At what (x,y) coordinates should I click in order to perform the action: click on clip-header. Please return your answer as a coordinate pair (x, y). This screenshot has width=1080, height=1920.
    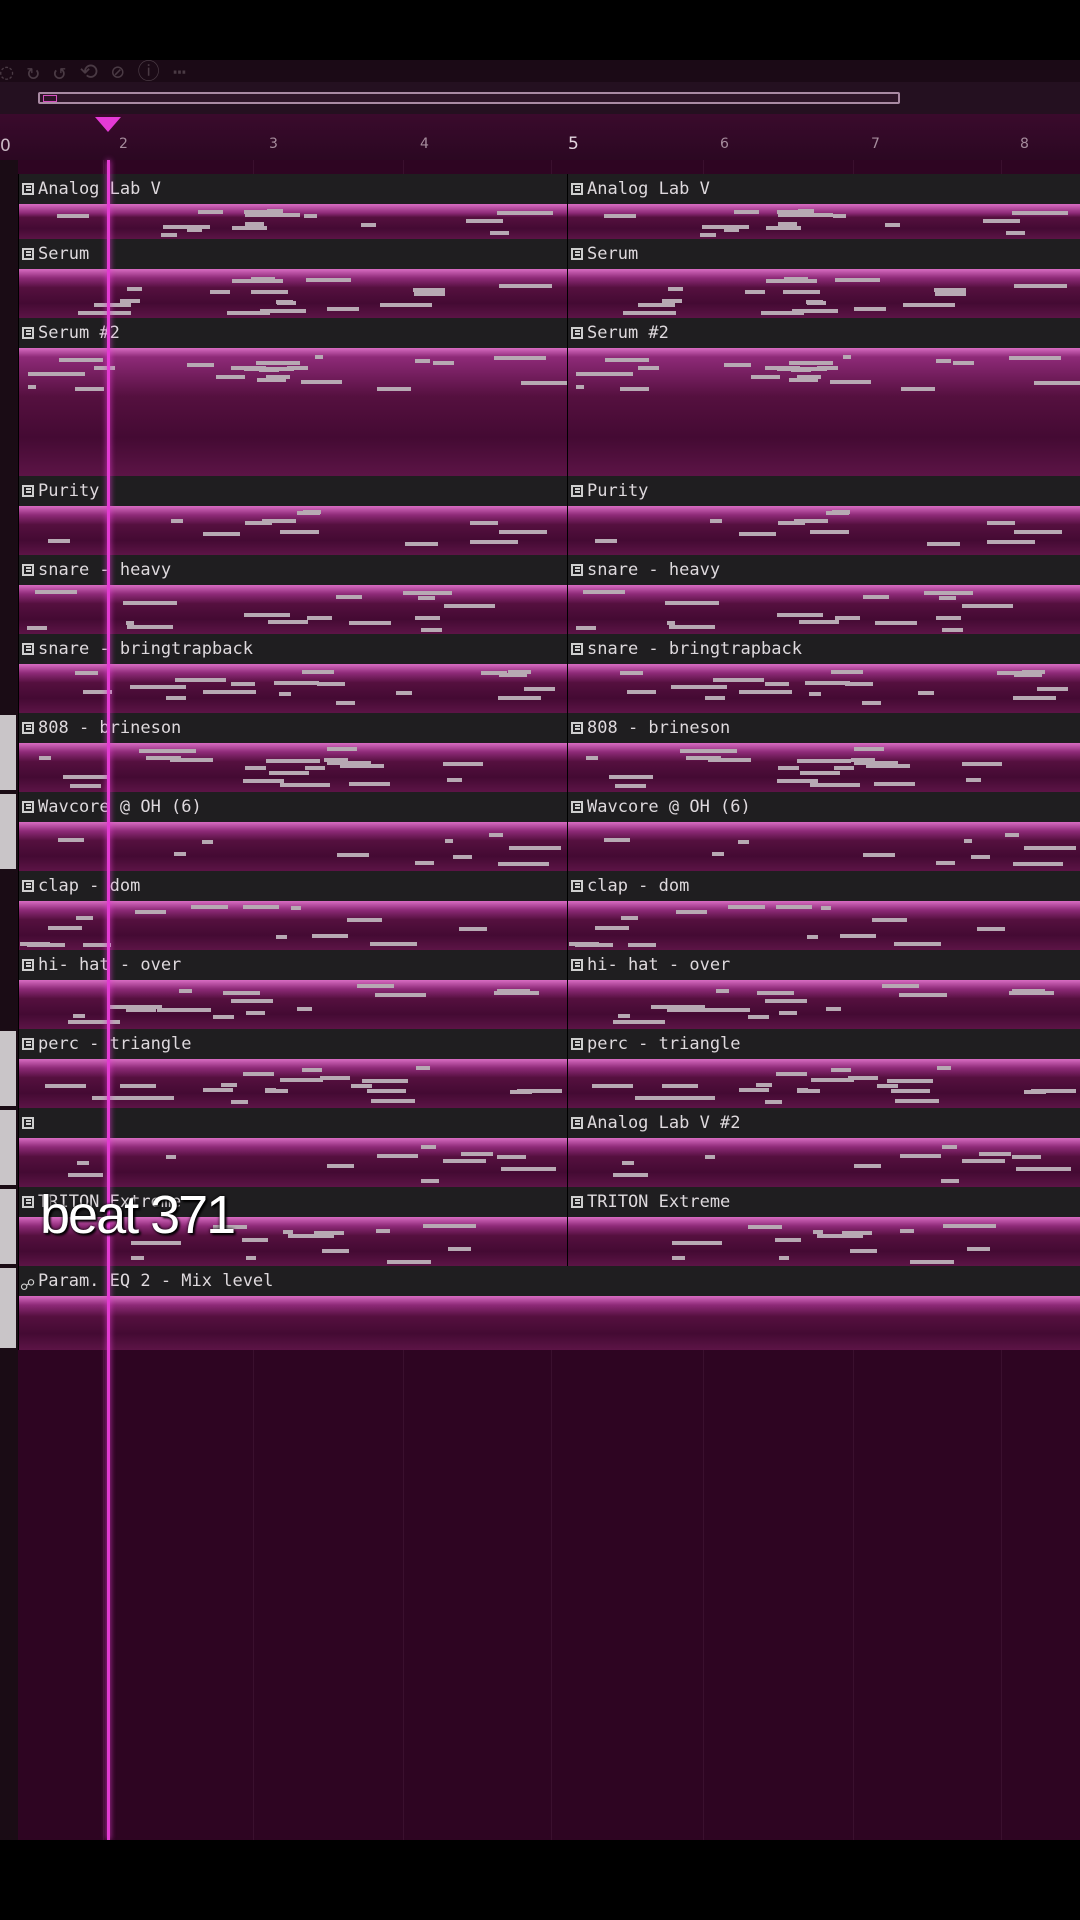
    Looking at the image, I should click on (293, 1123).